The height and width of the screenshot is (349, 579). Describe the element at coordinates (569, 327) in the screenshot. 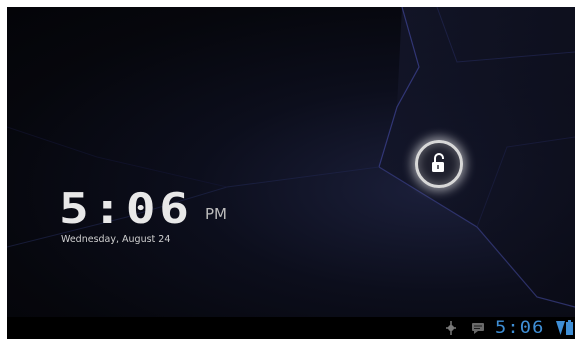

I see `battery-icon` at that location.